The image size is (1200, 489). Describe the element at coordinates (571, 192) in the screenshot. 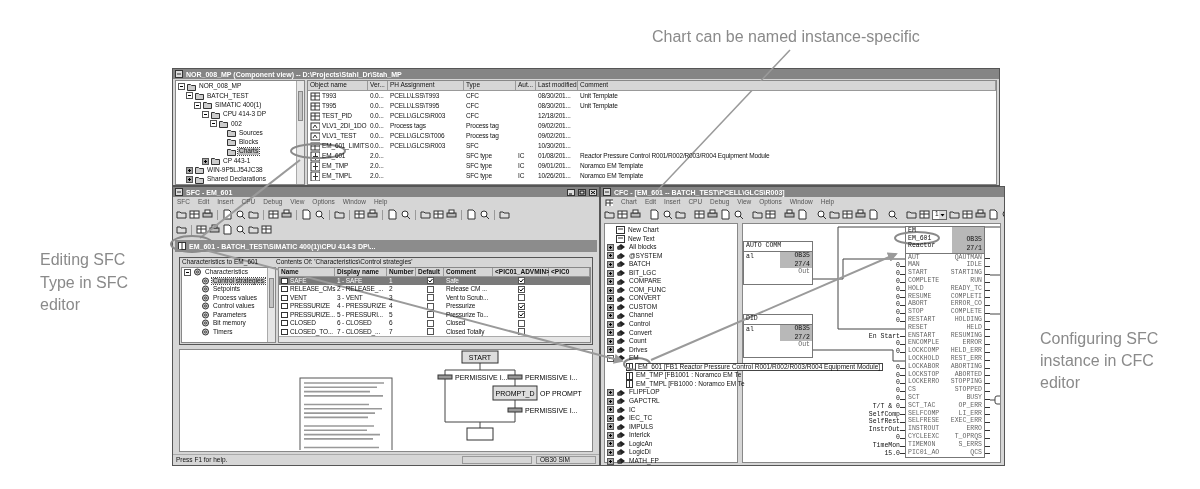

I see `minimize-icon` at that location.